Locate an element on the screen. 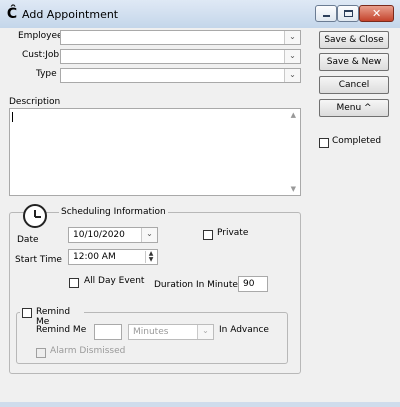 This screenshot has width=400, height=407. remind-legend-area: Remind Me is located at coordinates (52, 317).